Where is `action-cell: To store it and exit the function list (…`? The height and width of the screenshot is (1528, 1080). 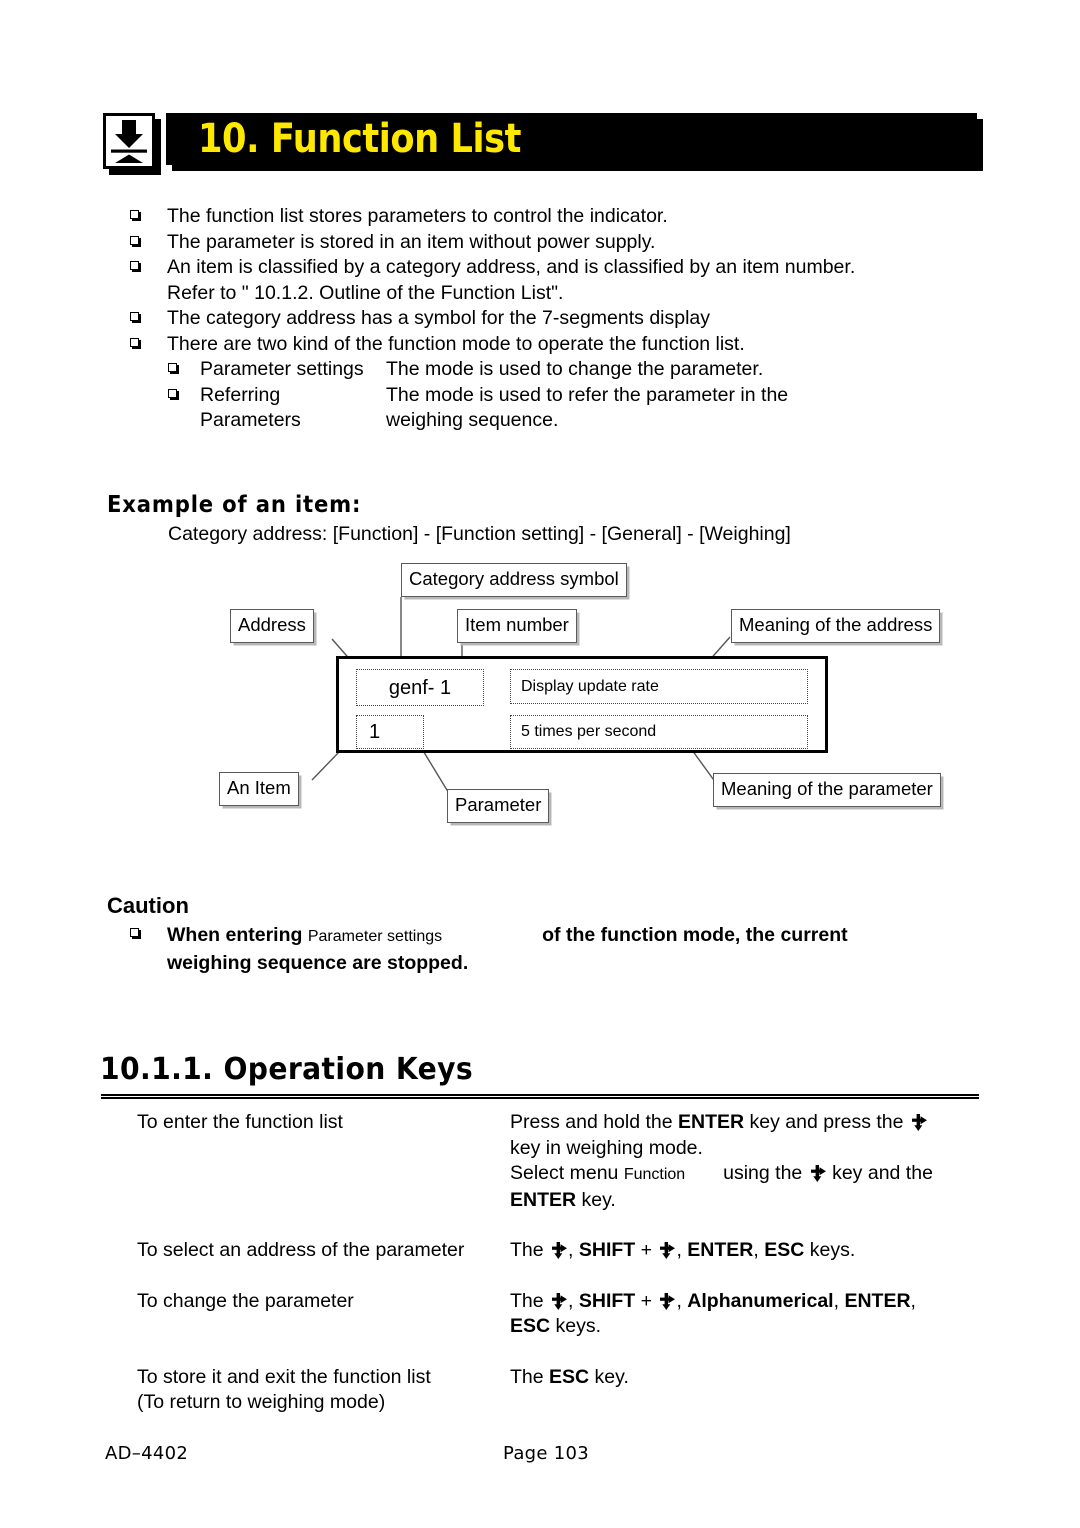 action-cell: To store it and exit the function list (… is located at coordinates (323, 1390).